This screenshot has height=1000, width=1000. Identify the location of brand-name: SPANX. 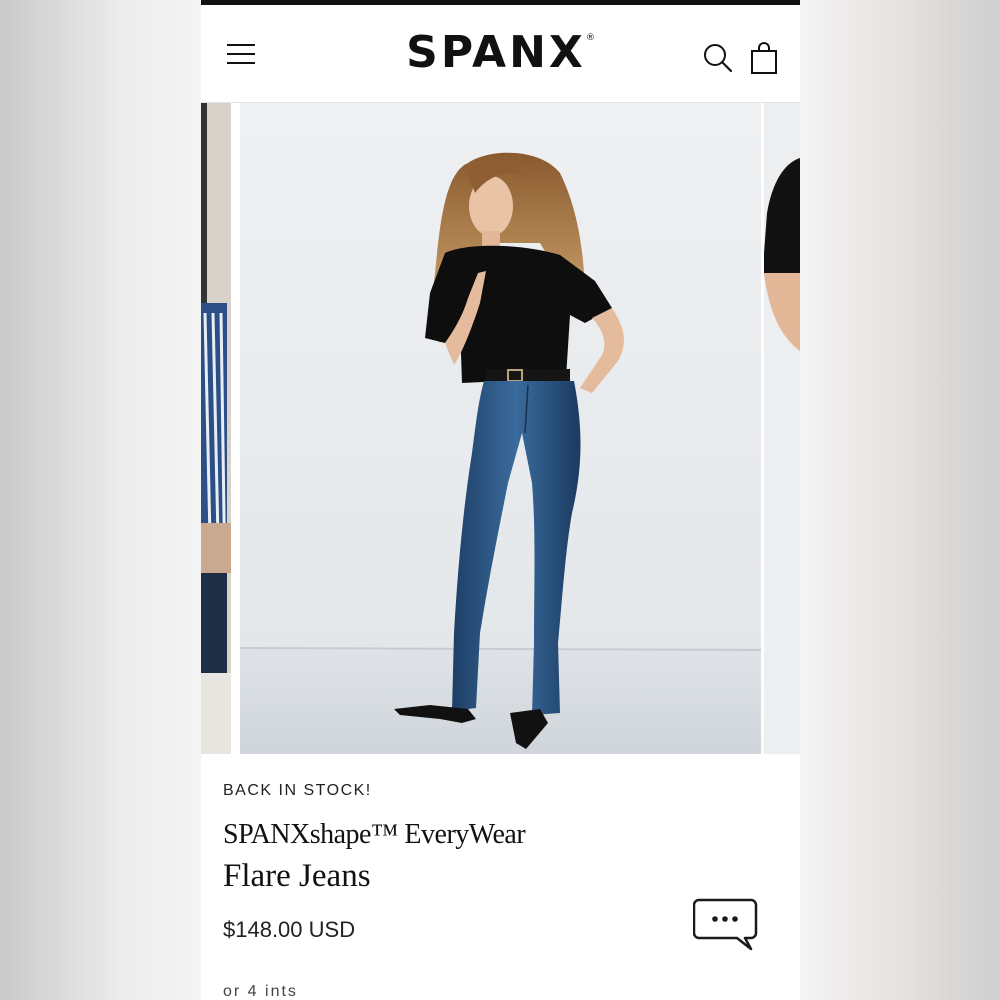
(496, 52).